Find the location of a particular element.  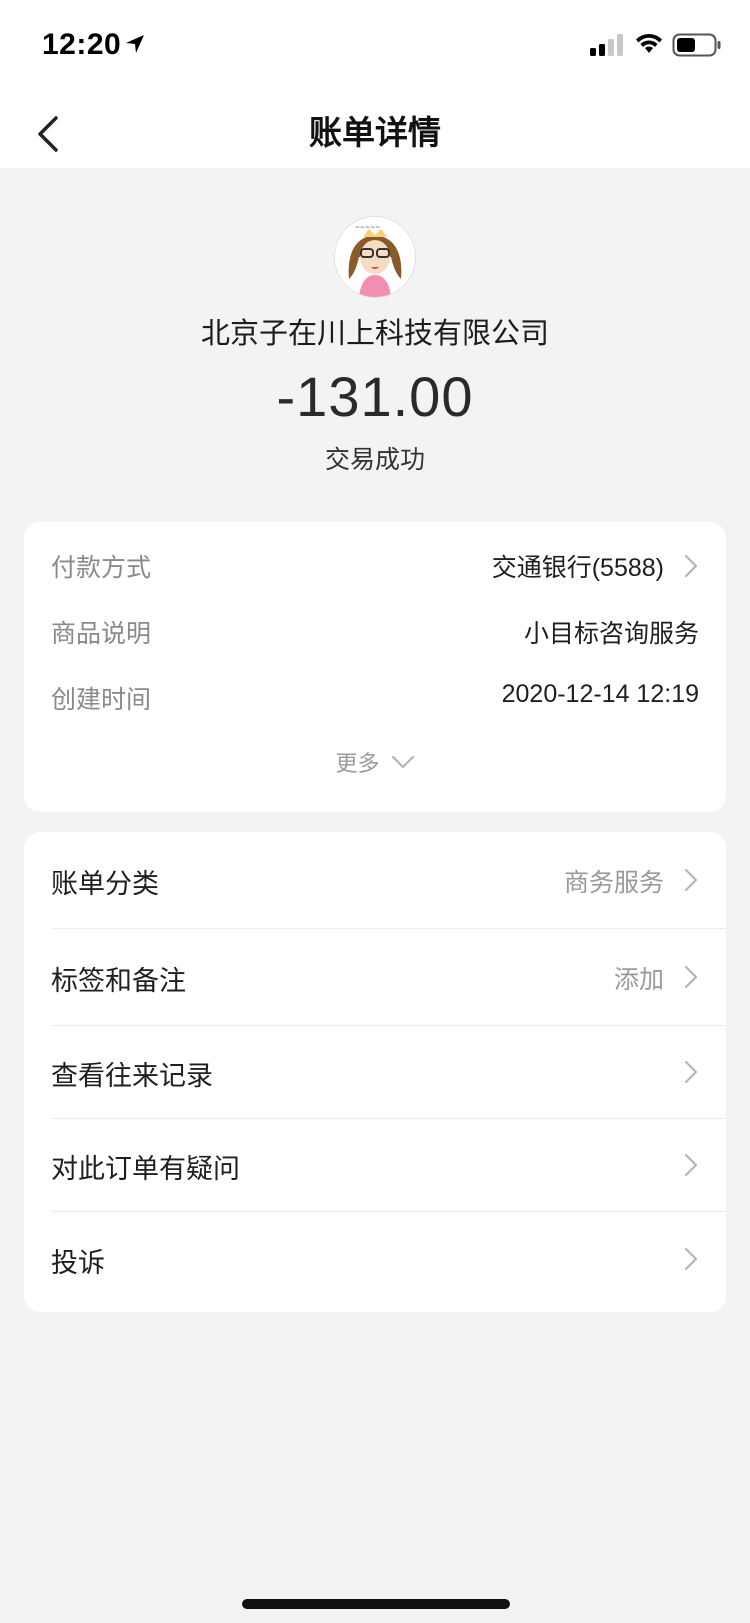

navigation-bar: 账单详情 is located at coordinates (375, 128).